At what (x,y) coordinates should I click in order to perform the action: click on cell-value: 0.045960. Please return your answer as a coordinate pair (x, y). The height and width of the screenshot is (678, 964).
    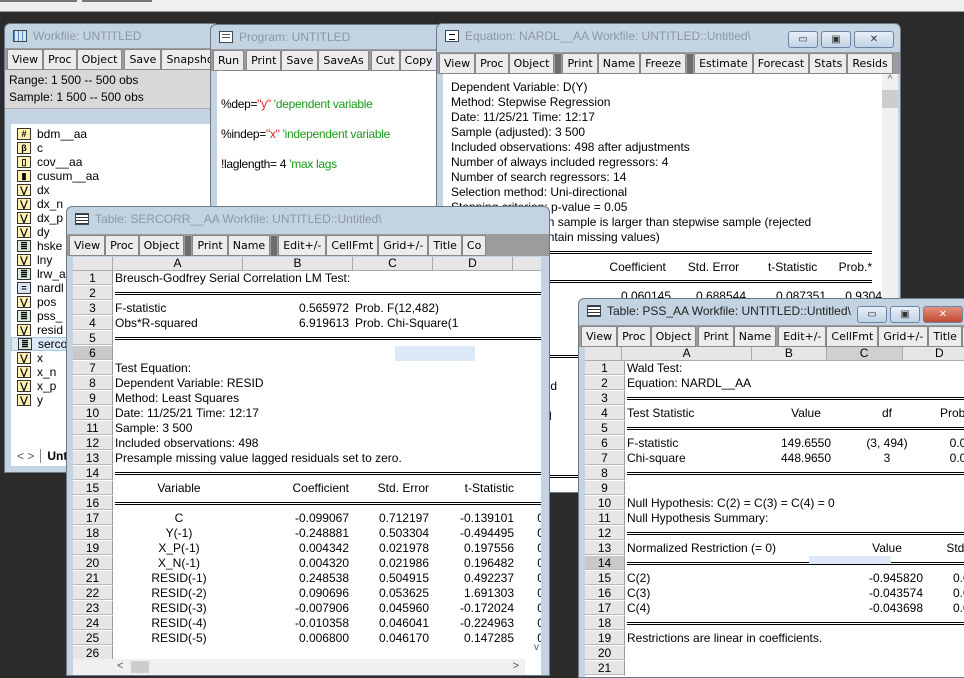
    Looking at the image, I should click on (393, 608).